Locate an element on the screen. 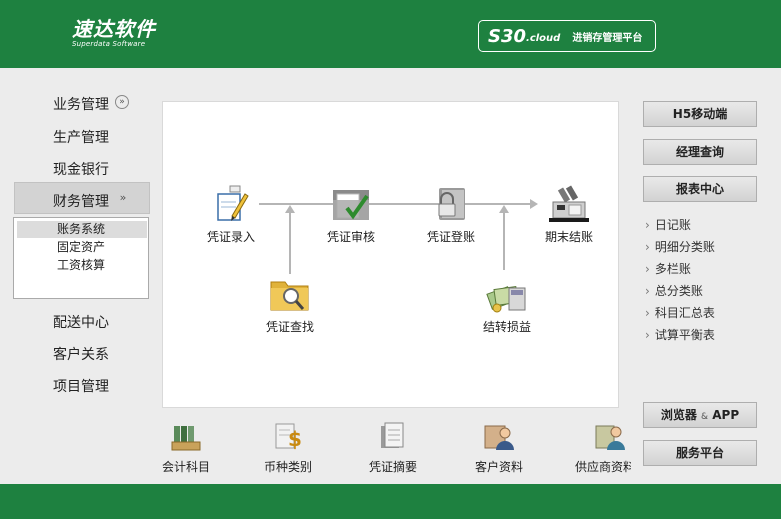 The image size is (781, 519). shortcut-label: 客户资料 is located at coordinates (498, 467).